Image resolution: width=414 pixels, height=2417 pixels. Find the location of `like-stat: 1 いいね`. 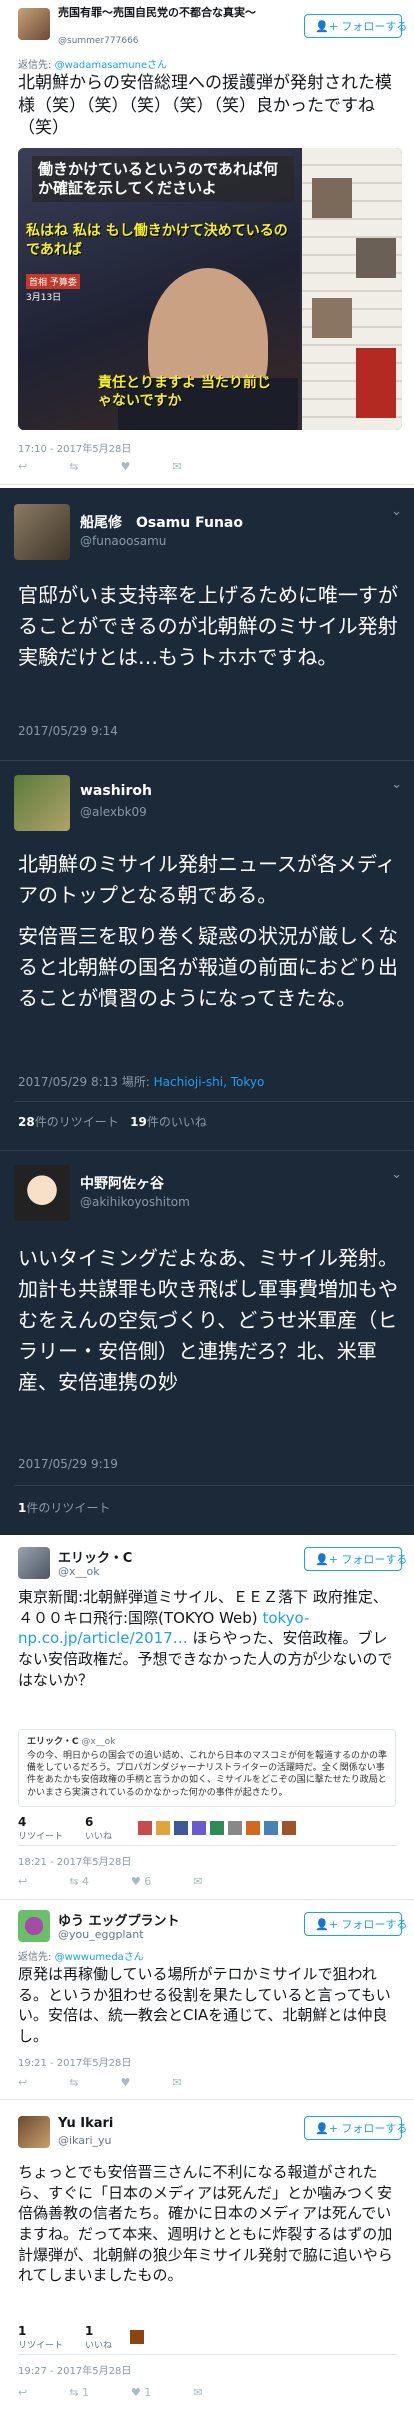

like-stat: 1 いいね is located at coordinates (98, 2337).